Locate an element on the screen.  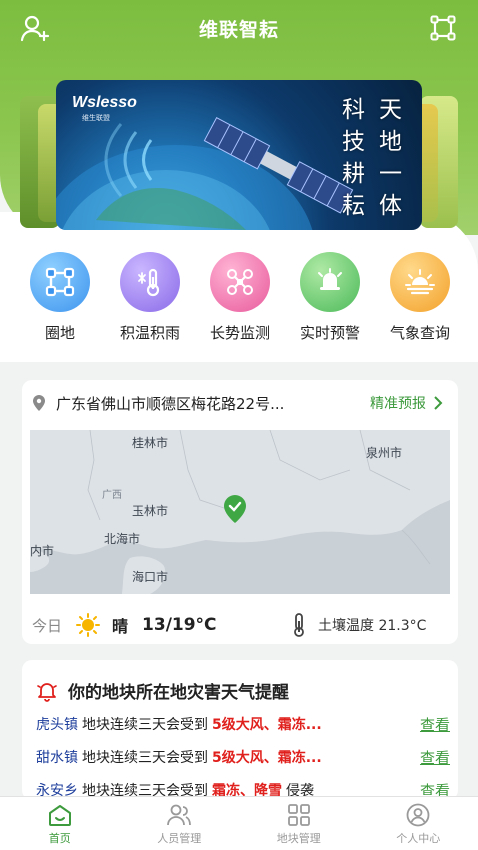
alert-item: 虎头镇 地块连续三天会受到 5级大风、霜冻... 查看 is located at coordinates (243, 724).